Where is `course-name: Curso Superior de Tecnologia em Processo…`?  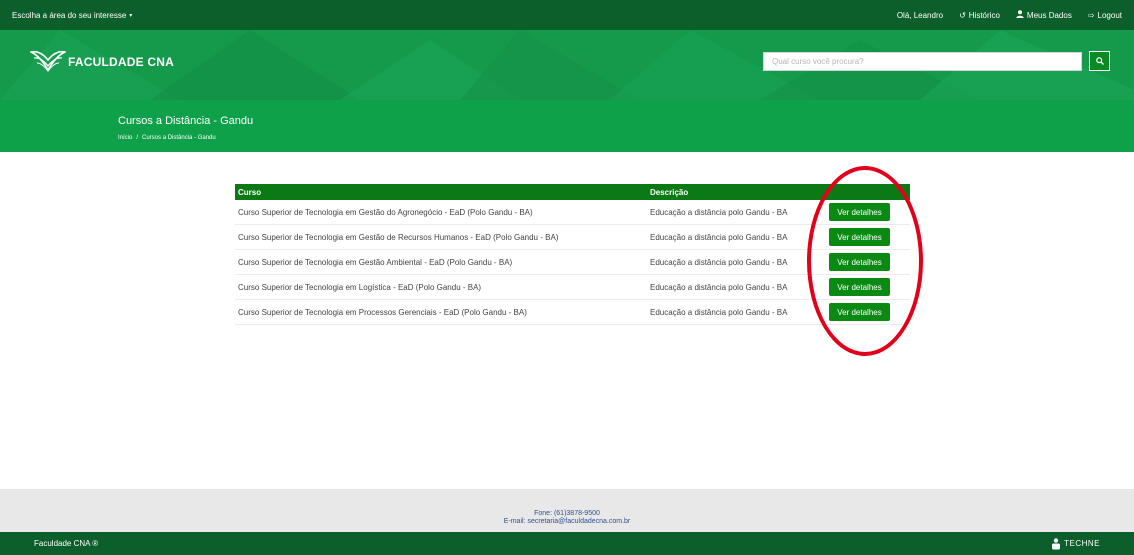
course-name: Curso Superior de Tecnologia em Processo… is located at coordinates (382, 312).